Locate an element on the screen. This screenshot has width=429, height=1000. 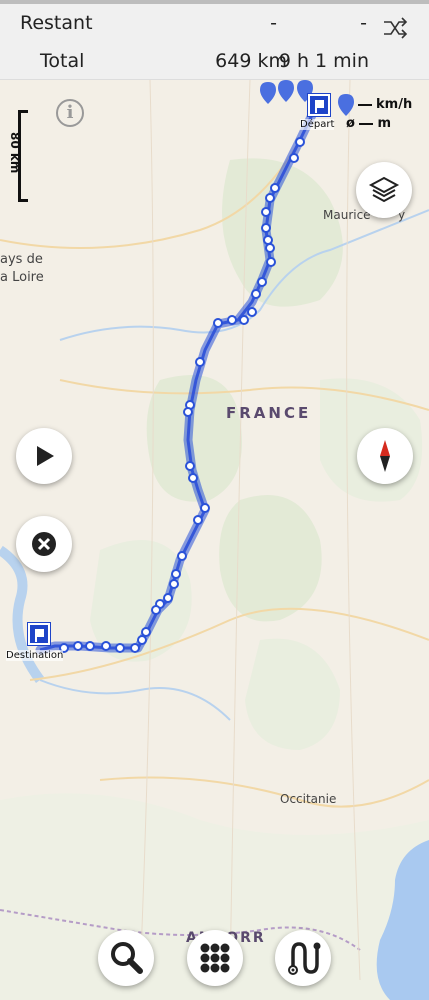
search-icon is located at coordinates (127, 958).